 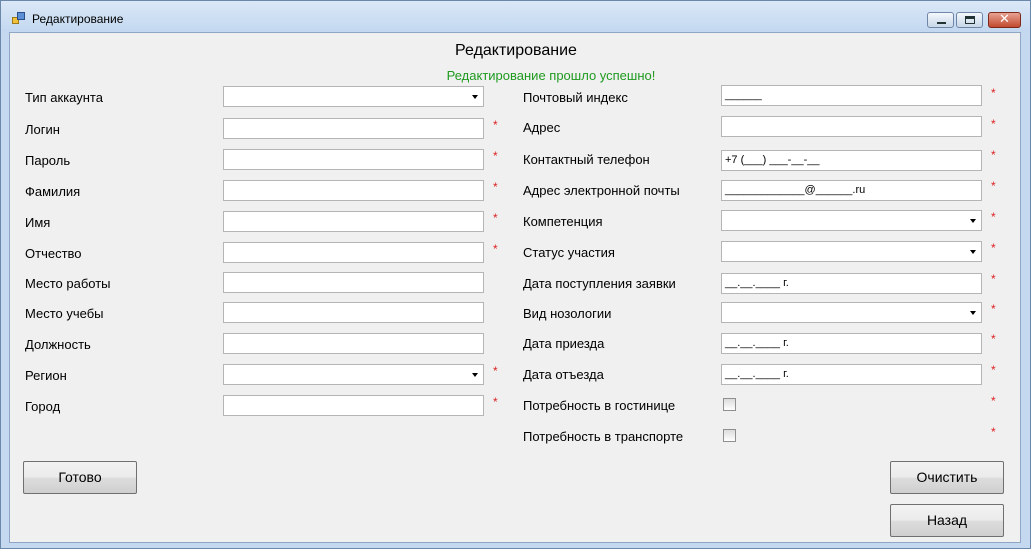 I want to click on status-message: Редактирование прошло успешно!, so click(x=551, y=75).